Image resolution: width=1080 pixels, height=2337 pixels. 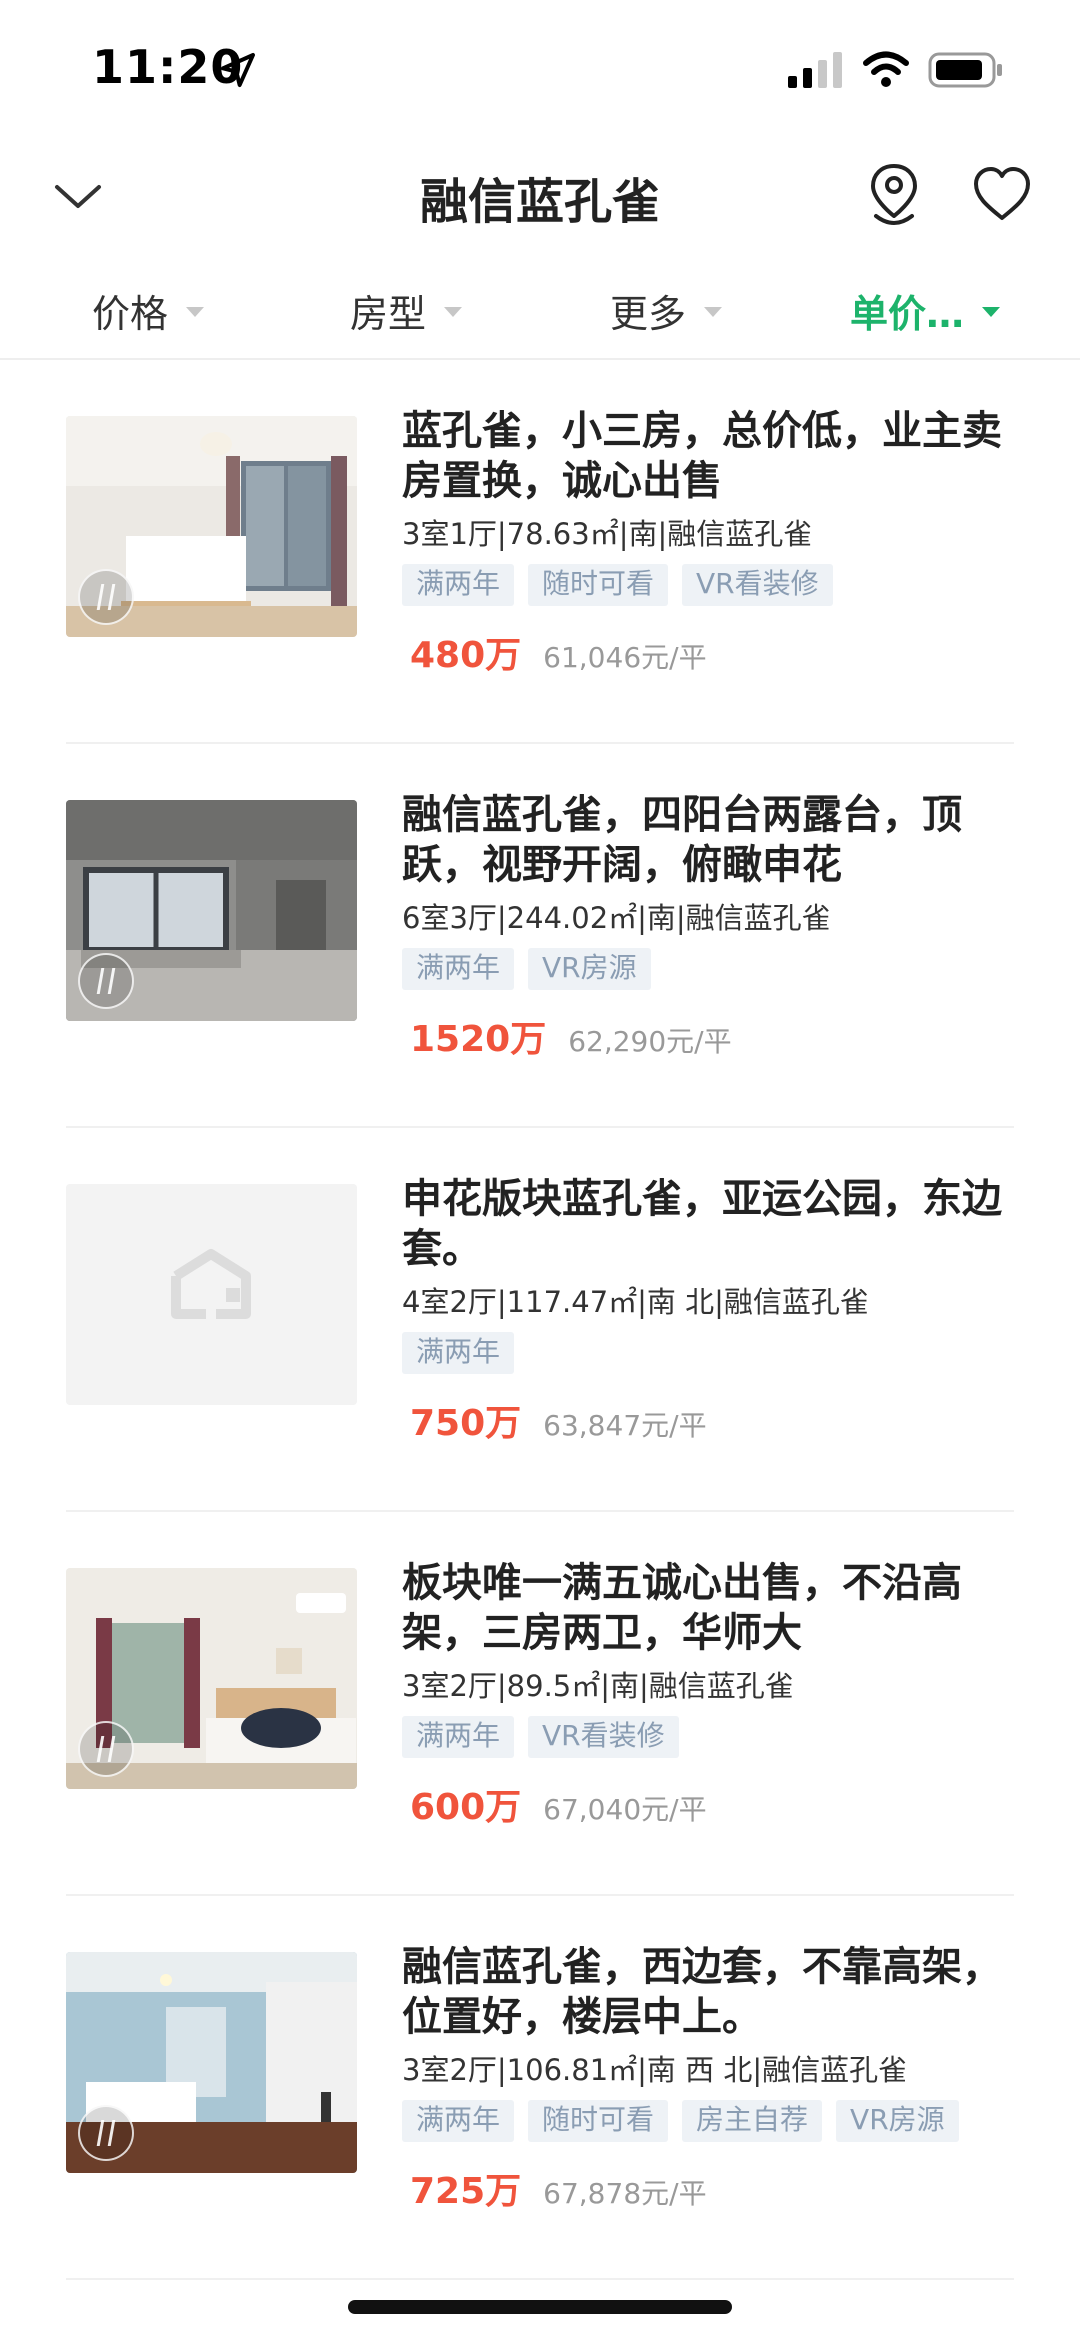 What do you see at coordinates (635, 1302) in the screenshot?
I see `listing-meta: 4室2厅|117.47㎡|南 北|融信蓝孔雀` at bounding box center [635, 1302].